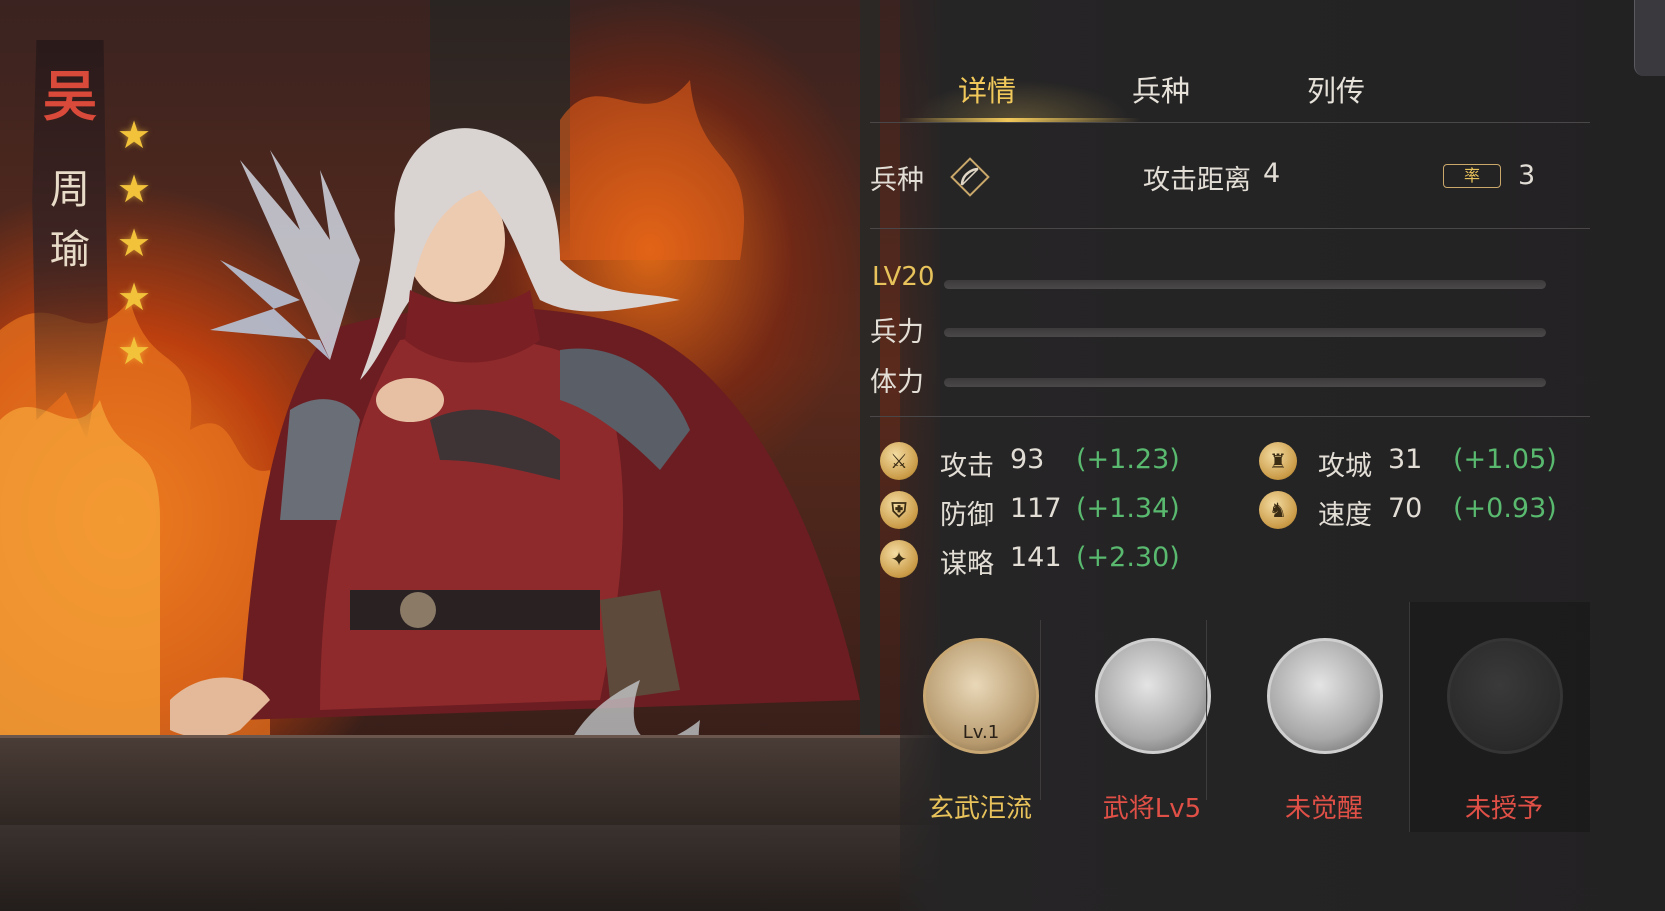  What do you see at coordinates (897, 382) in the screenshot?
I see `stamina-label: 体力` at bounding box center [897, 382].